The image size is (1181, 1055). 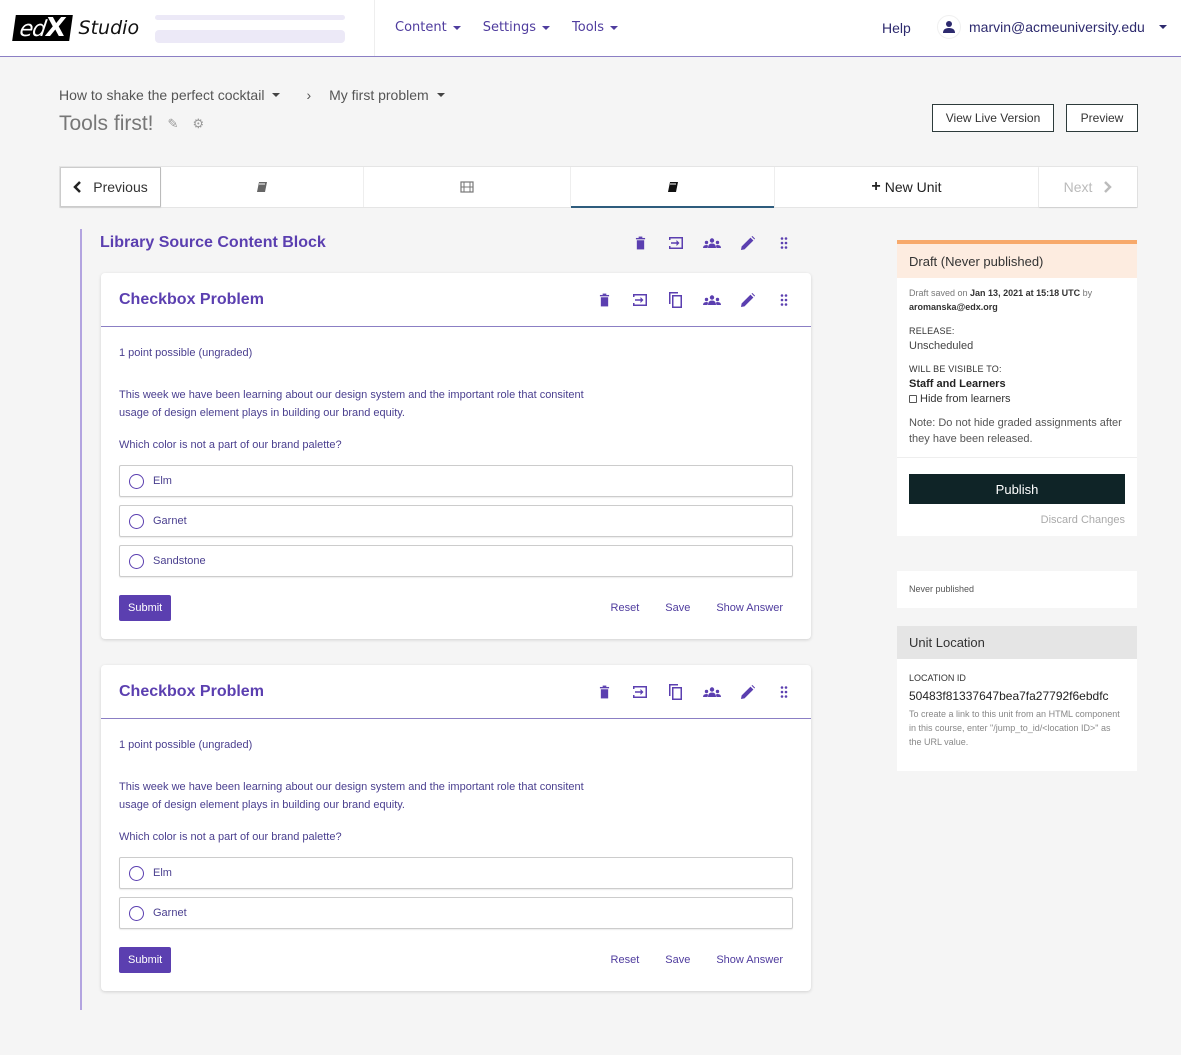 I want to click on user-menu: marvin@acmeuniversity.edu, so click(x=1052, y=27).